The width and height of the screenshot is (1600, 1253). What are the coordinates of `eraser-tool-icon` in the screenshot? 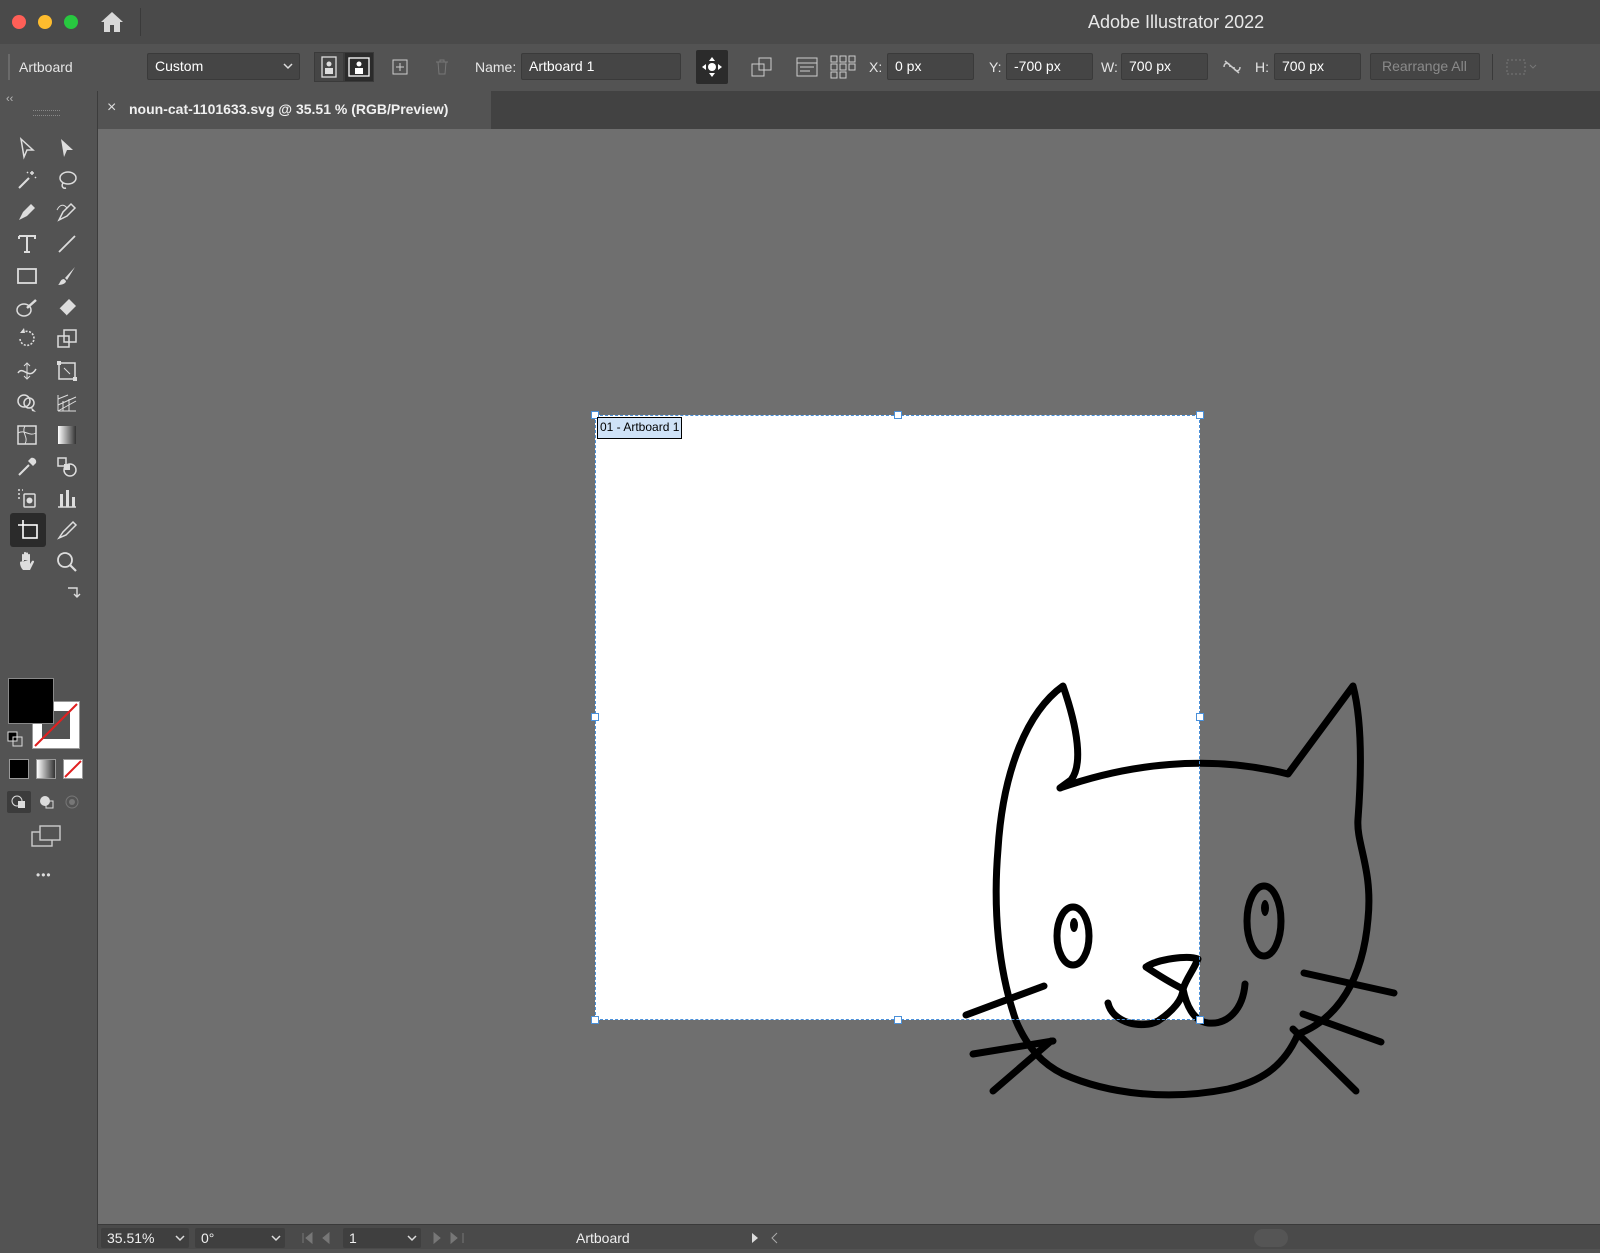 It's located at (67, 308).